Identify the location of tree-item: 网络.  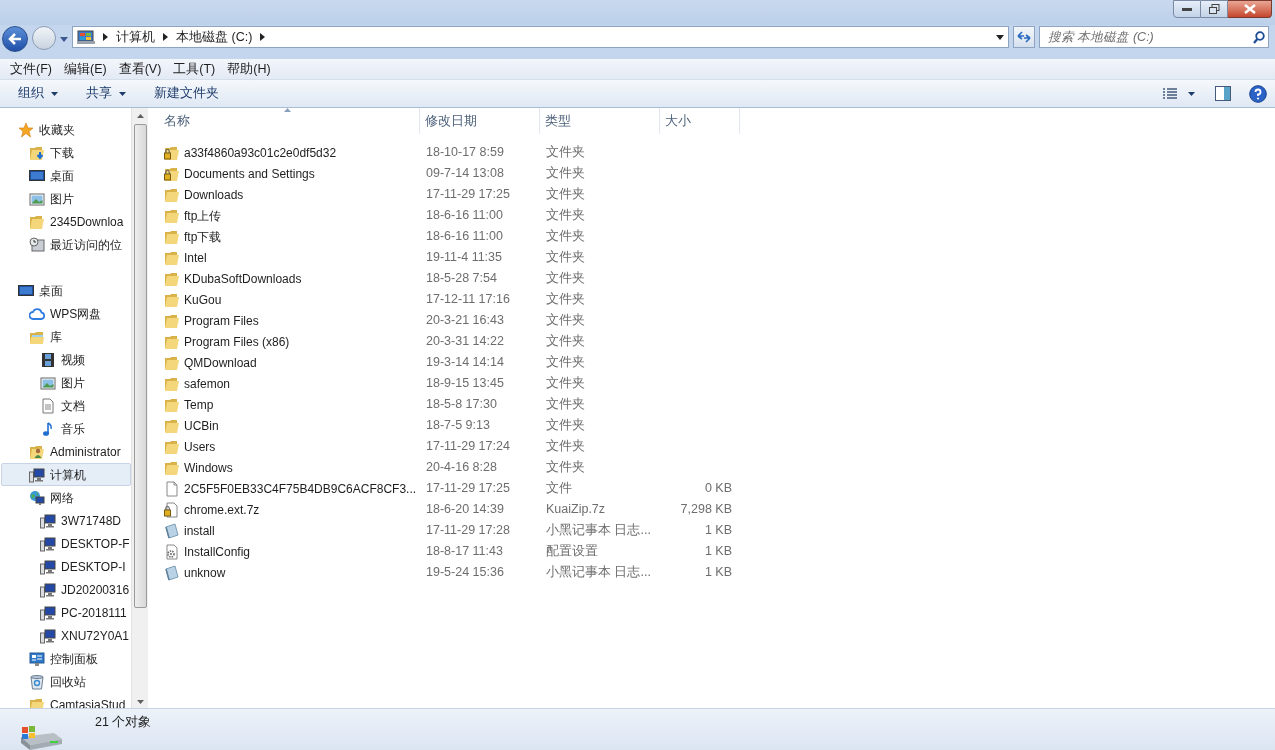
(62, 497).